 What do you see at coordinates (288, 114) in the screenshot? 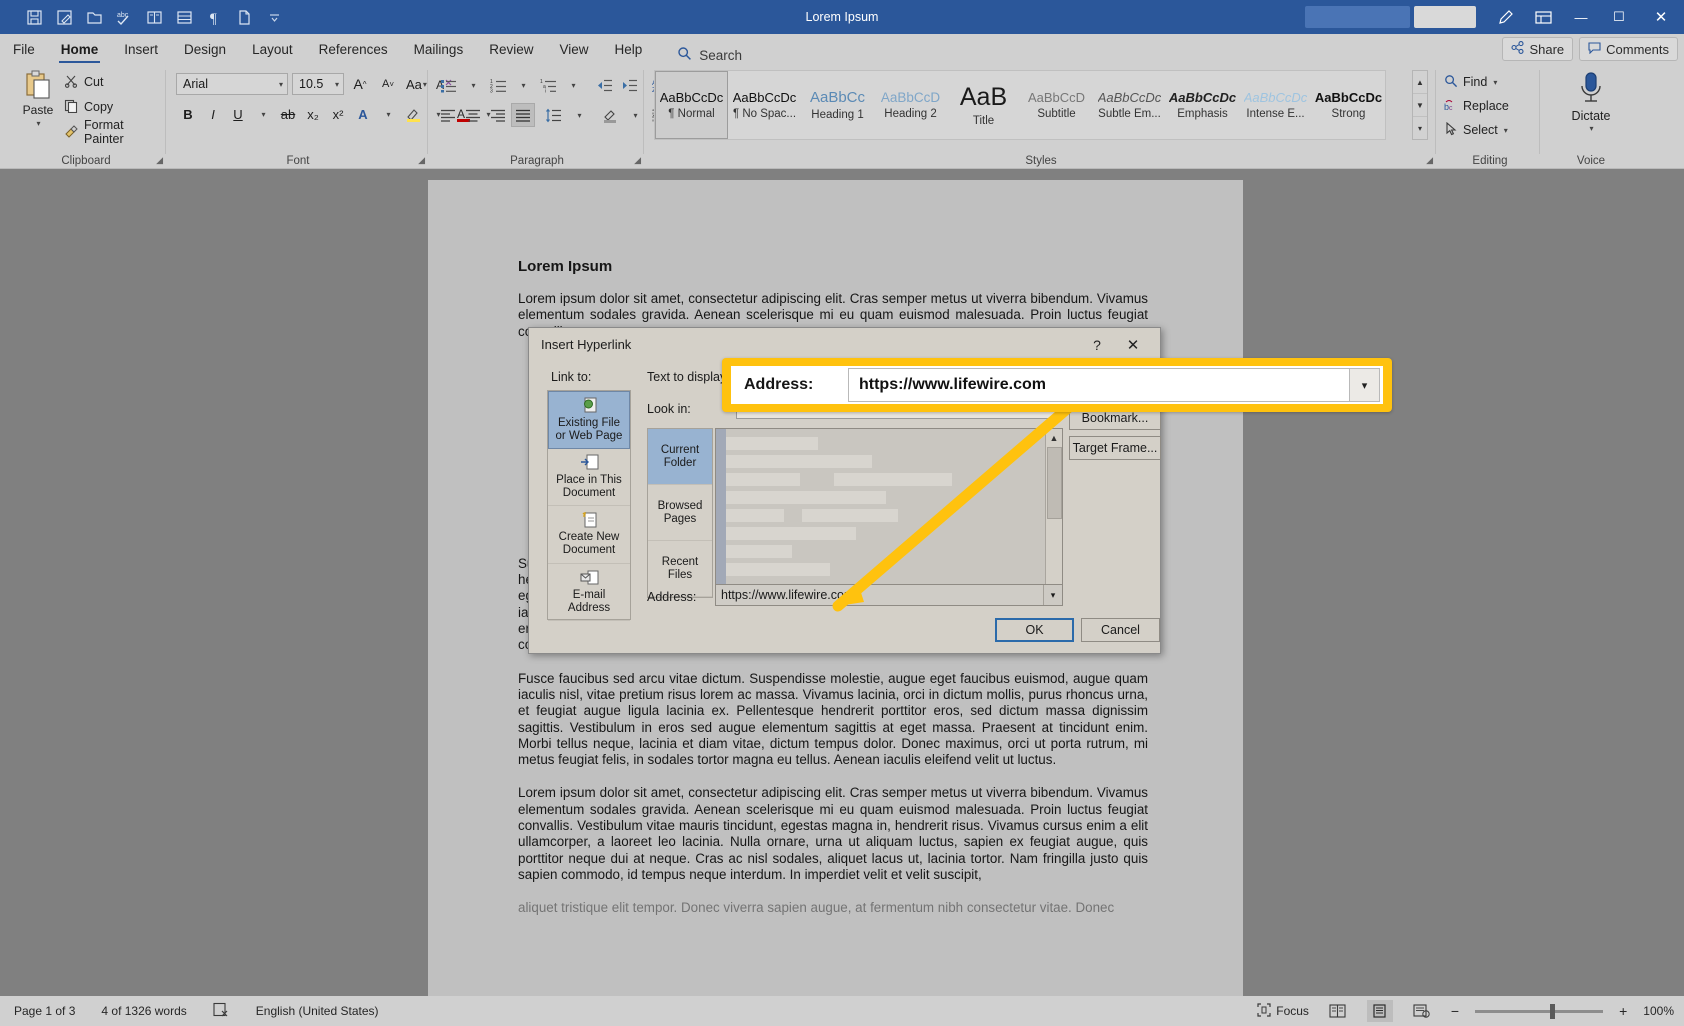
I see `strikethrough-button: ab` at bounding box center [288, 114].